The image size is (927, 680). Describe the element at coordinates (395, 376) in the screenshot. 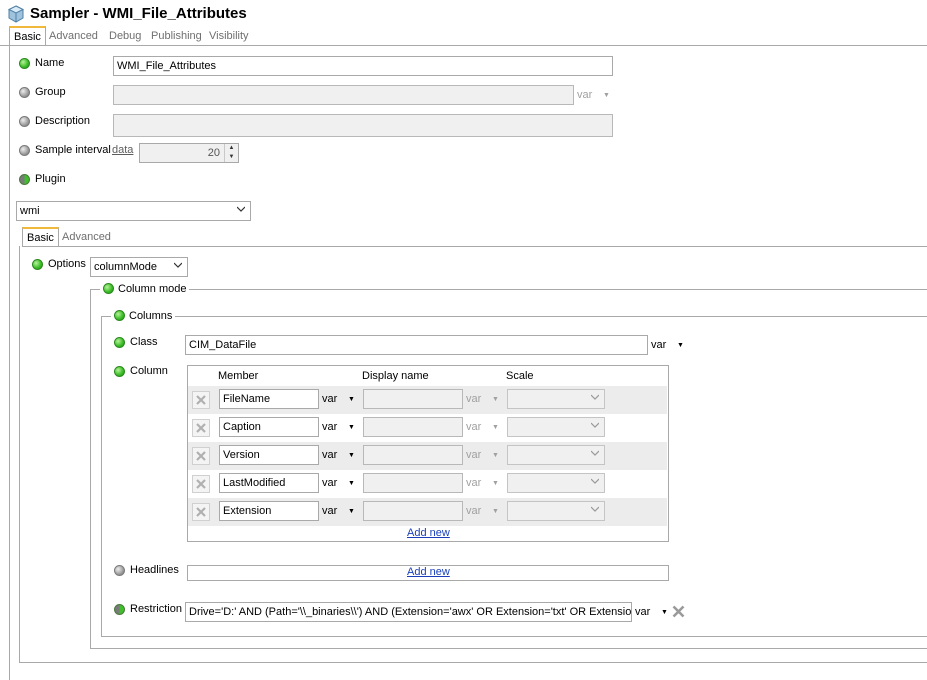

I see `header-display-name: Display name` at that location.